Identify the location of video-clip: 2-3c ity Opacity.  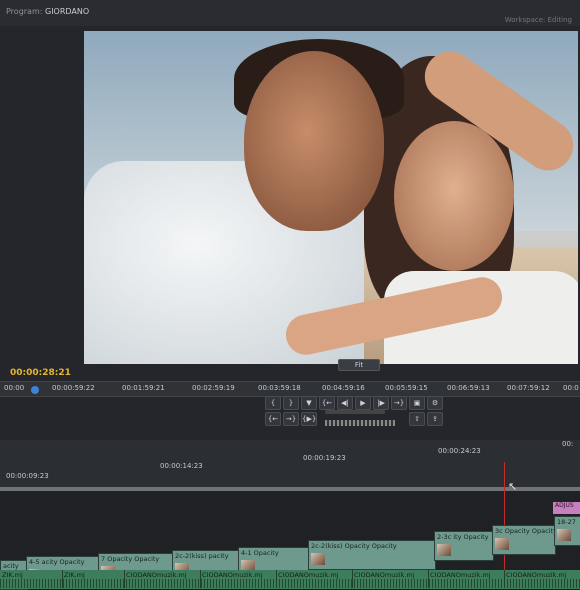
(464, 546).